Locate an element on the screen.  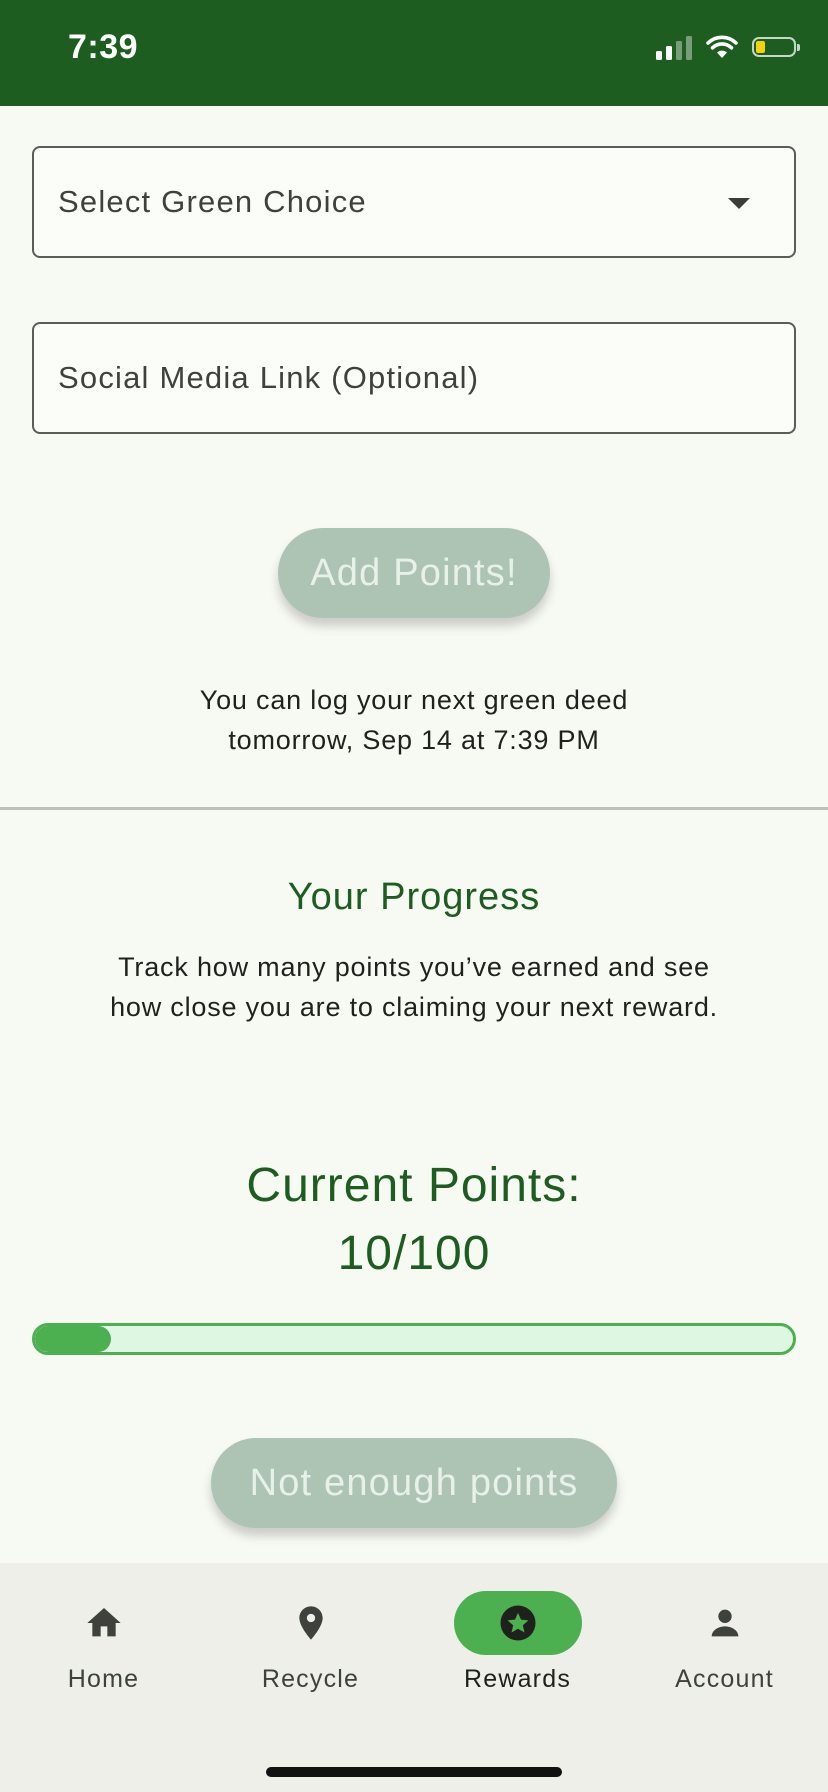
nav-label-recycle: Recycle is located at coordinates (310, 1679).